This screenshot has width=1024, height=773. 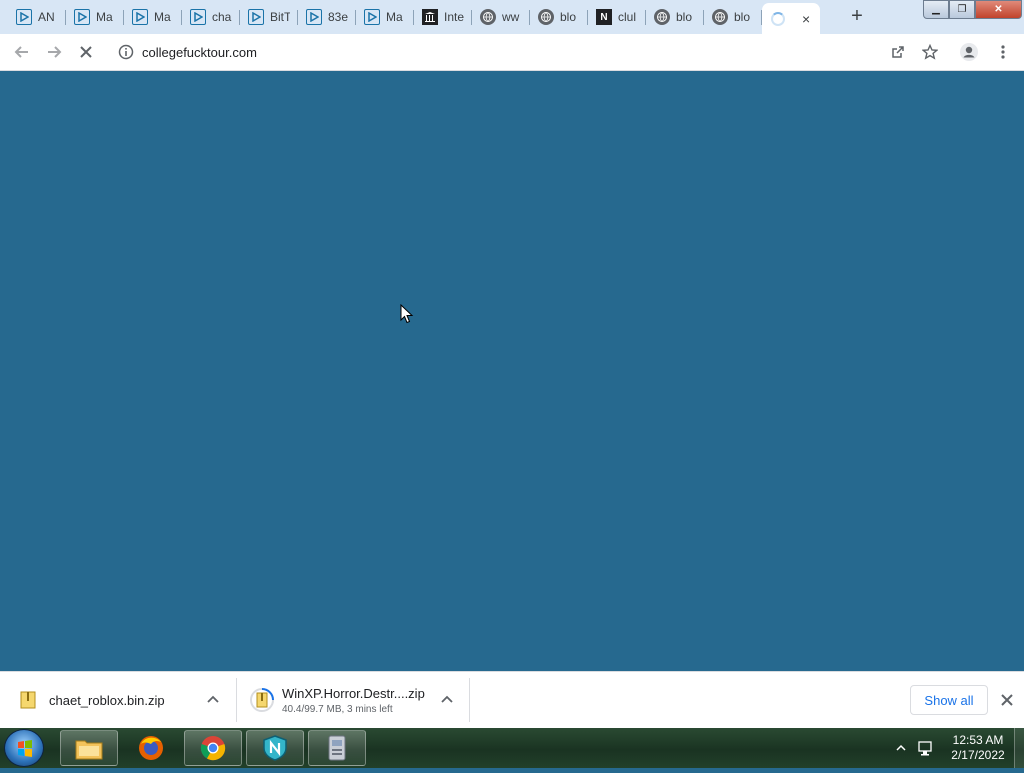 I want to click on stop-loading-button, so click(x=86, y=52).